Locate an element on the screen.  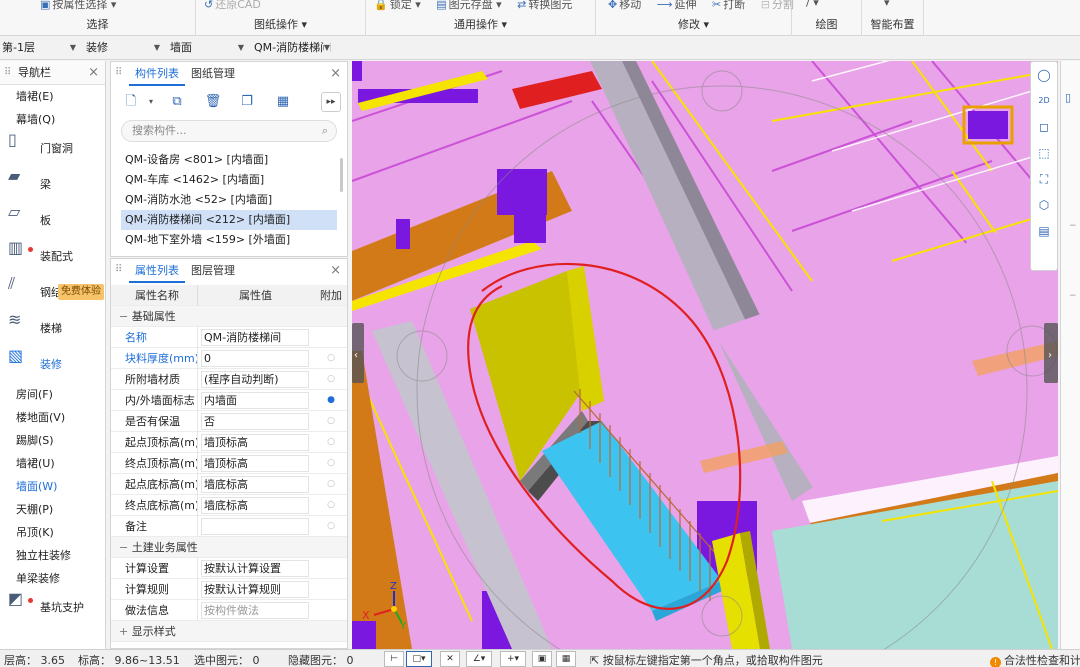
property-value-field: 0 is located at coordinates (255, 358).